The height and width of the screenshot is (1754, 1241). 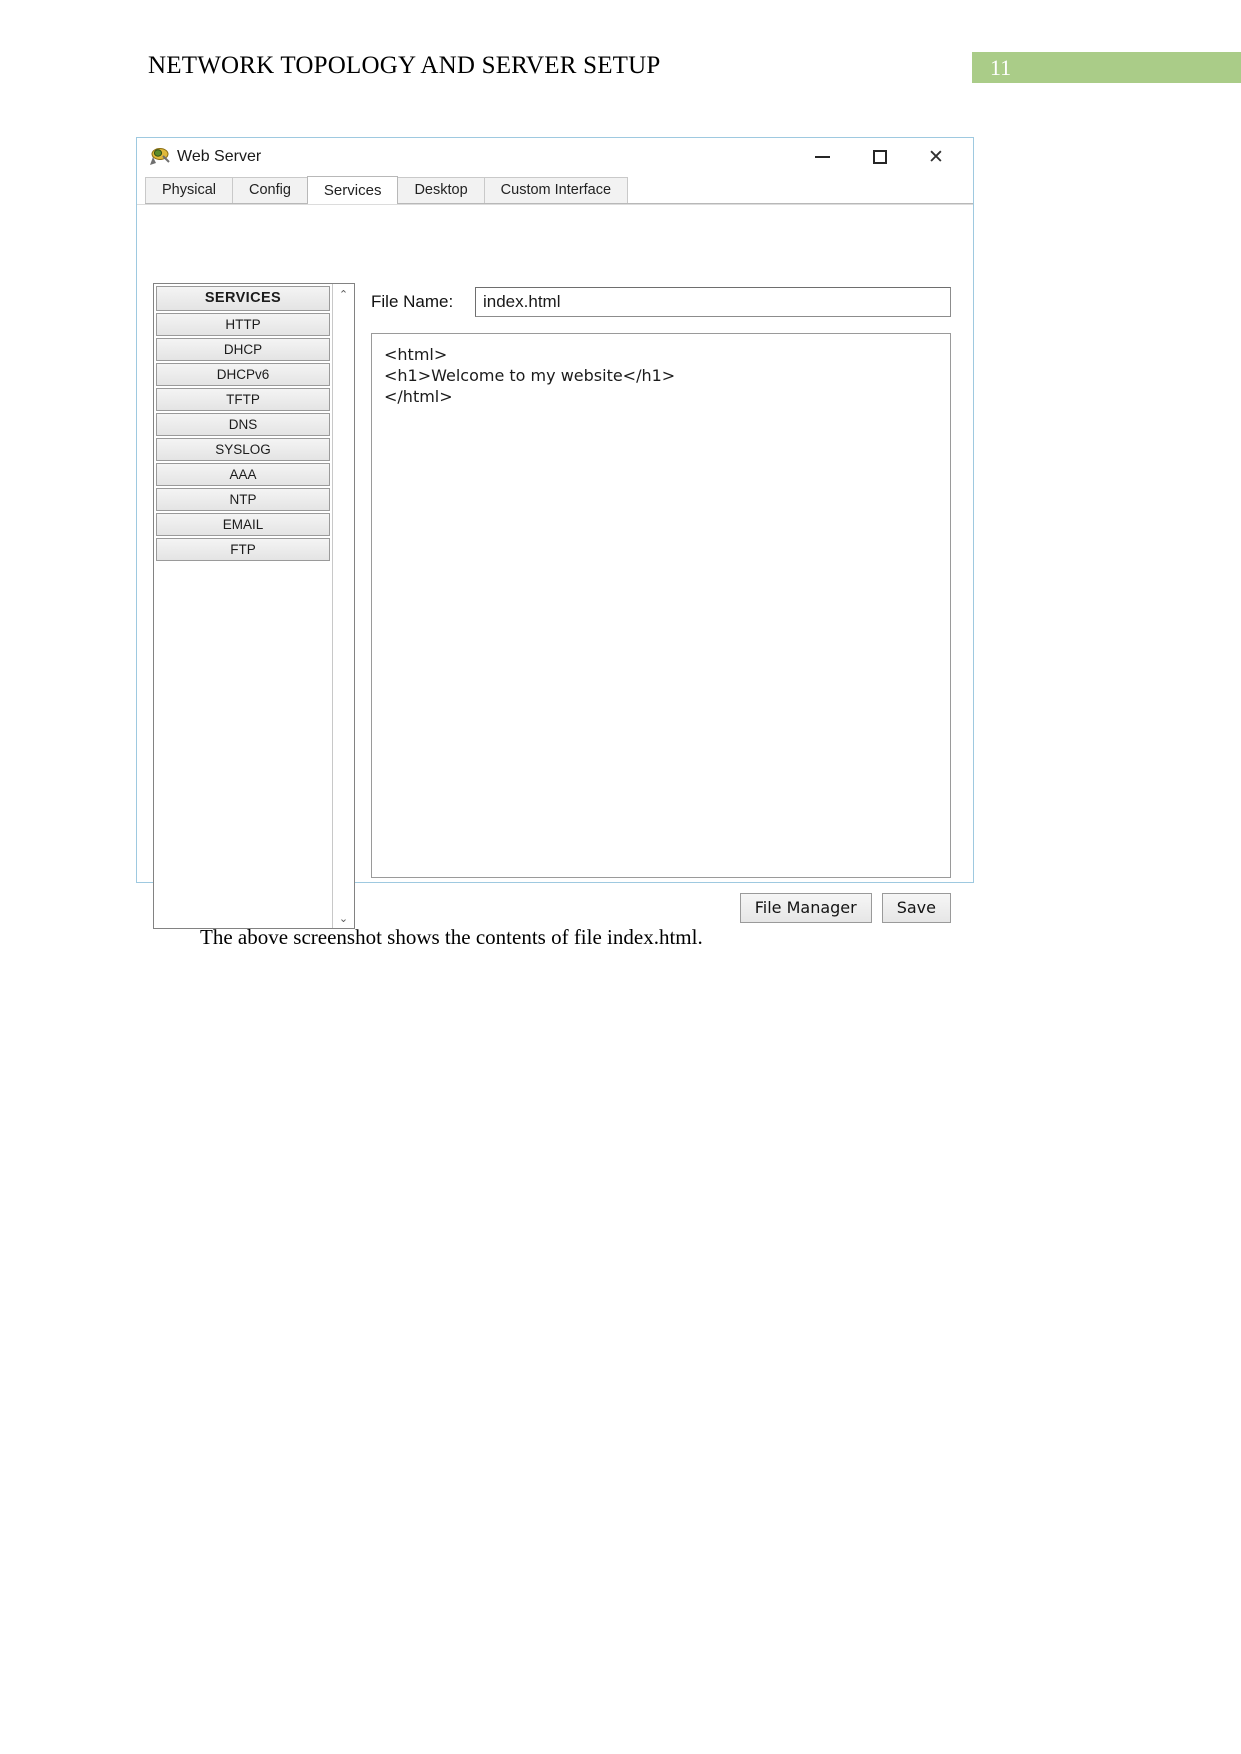 I want to click on server-icon, so click(x=160, y=157).